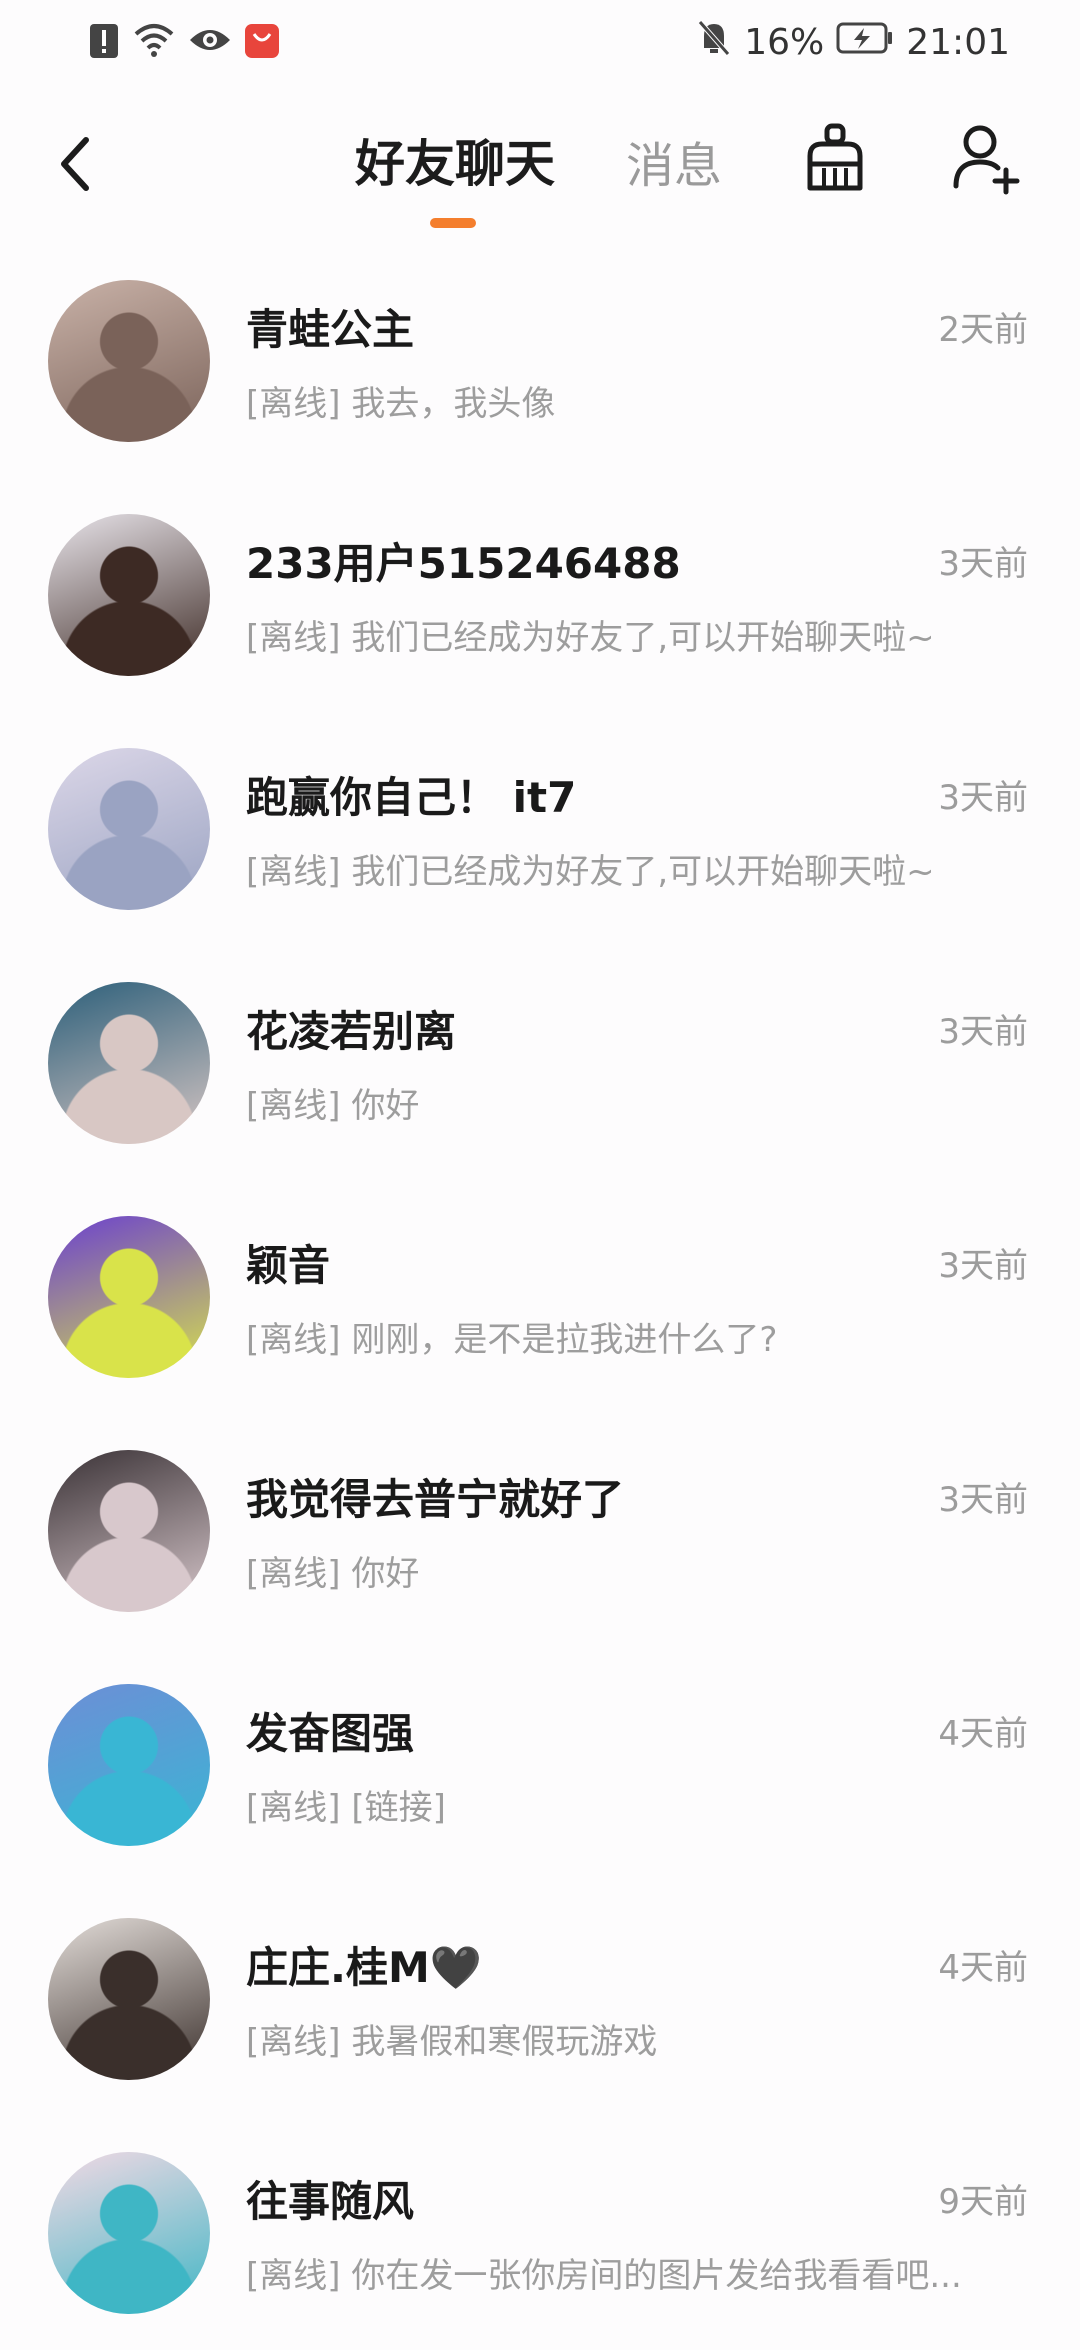  I want to click on chat-item: 花凌若别离 3天前 [离线] 你好, so click(540, 1063).